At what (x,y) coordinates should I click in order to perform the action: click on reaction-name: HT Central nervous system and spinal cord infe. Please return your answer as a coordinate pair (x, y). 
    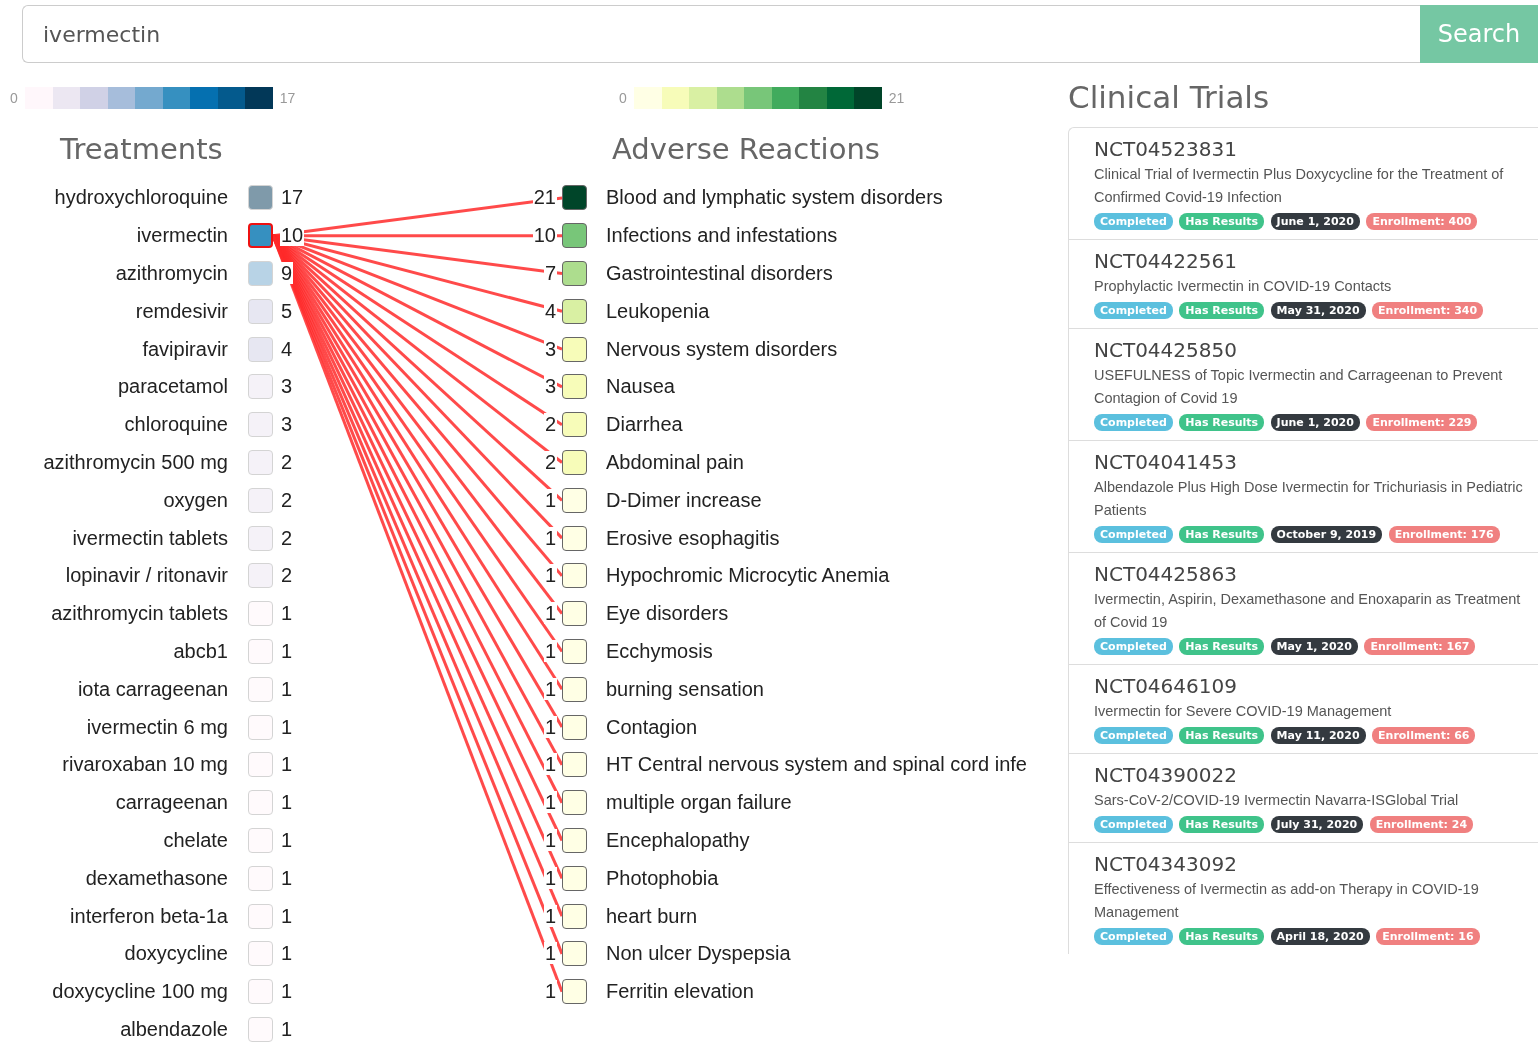
    Looking at the image, I should click on (816, 765).